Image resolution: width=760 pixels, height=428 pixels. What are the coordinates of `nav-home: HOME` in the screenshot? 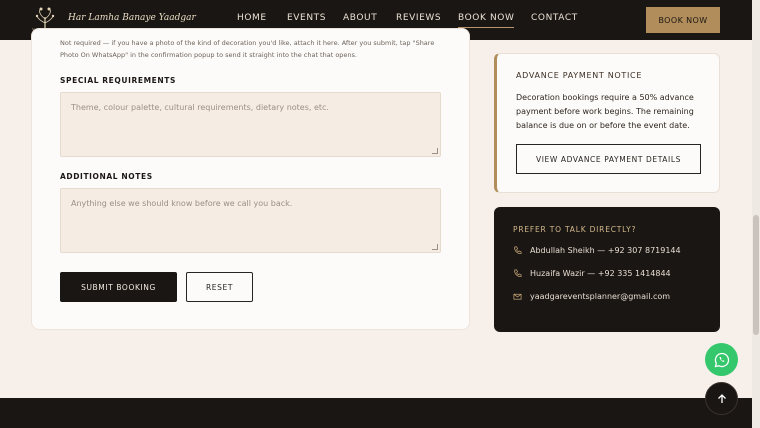 It's located at (252, 18).